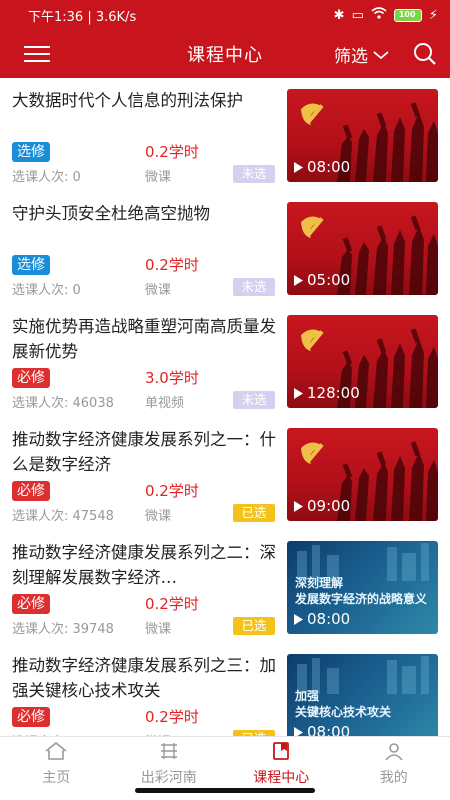 Image resolution: width=450 pixels, height=800 pixels. Describe the element at coordinates (329, 280) in the screenshot. I see `duration-text: 05:00` at that location.